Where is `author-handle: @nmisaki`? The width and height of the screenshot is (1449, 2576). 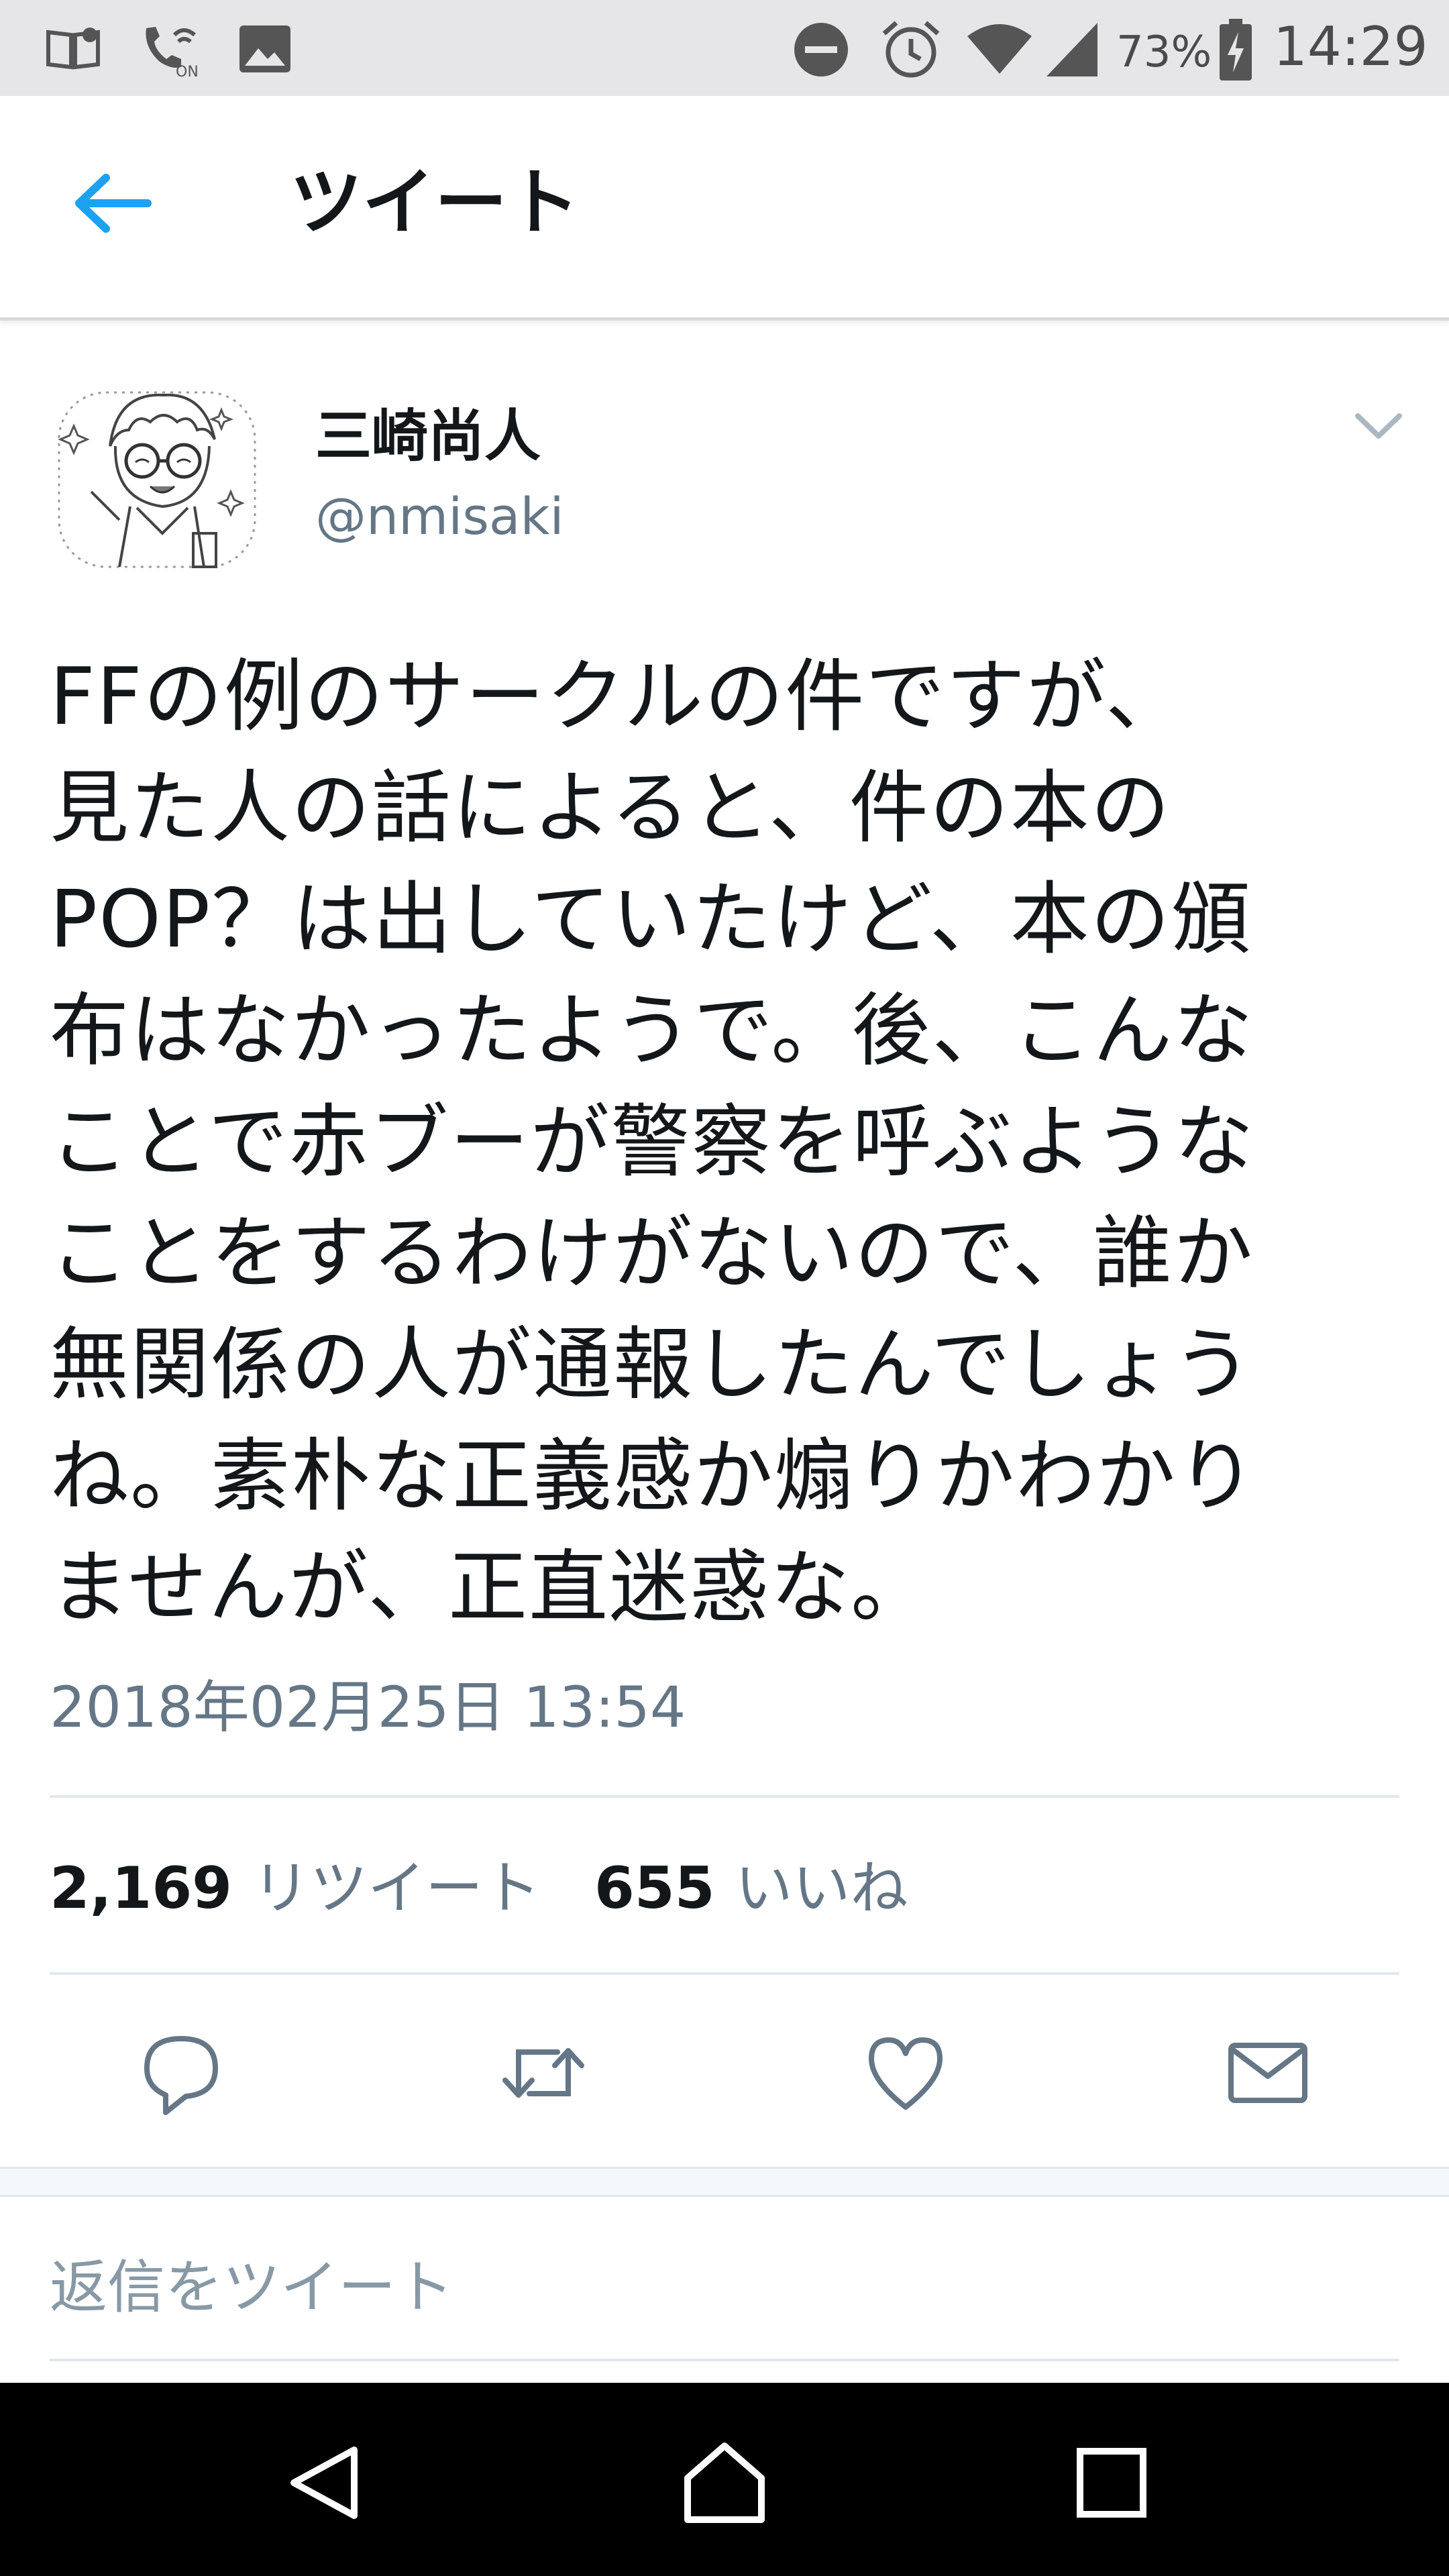 author-handle: @nmisaki is located at coordinates (439, 516).